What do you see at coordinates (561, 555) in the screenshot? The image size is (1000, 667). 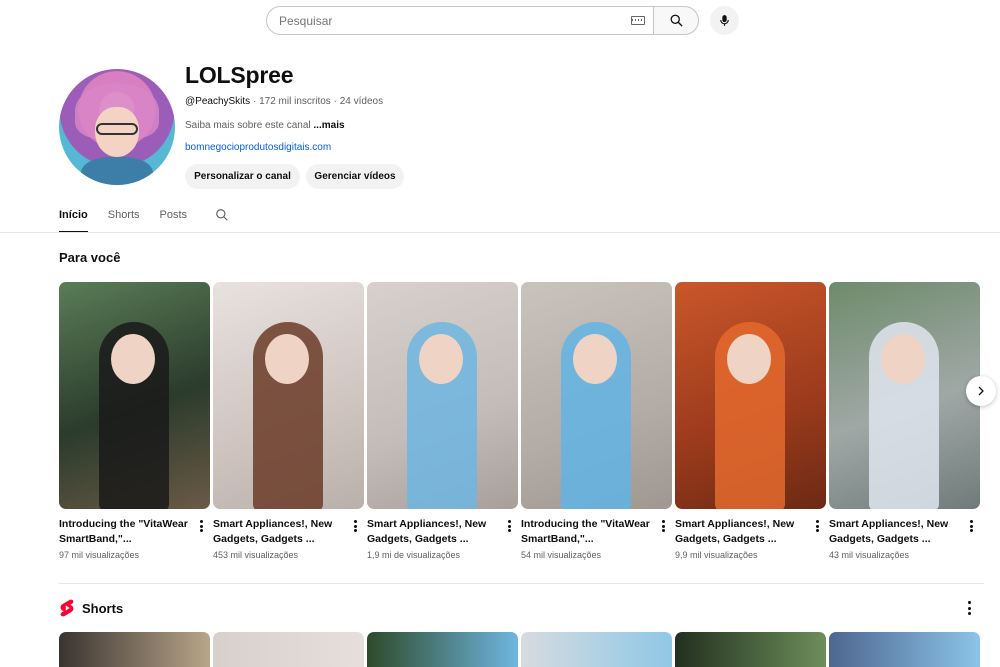 I see `video-views: 54 mil visualizações` at bounding box center [561, 555].